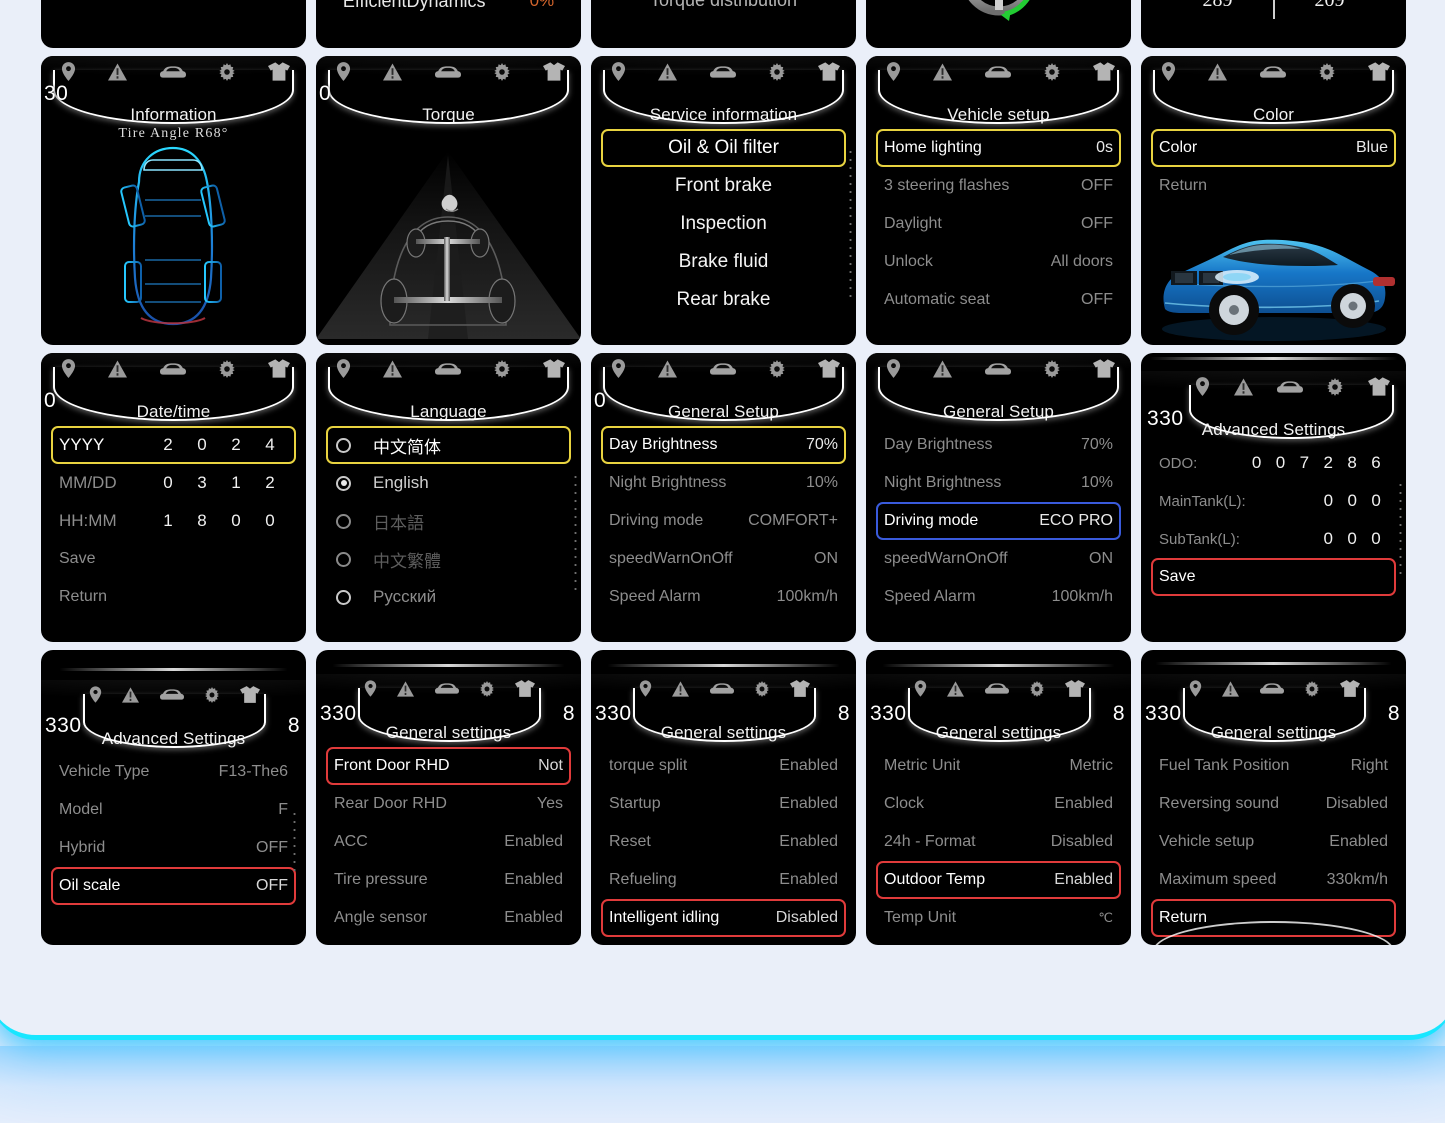  Describe the element at coordinates (448, 445) in the screenshot. I see `language-option: 中文简体` at that location.